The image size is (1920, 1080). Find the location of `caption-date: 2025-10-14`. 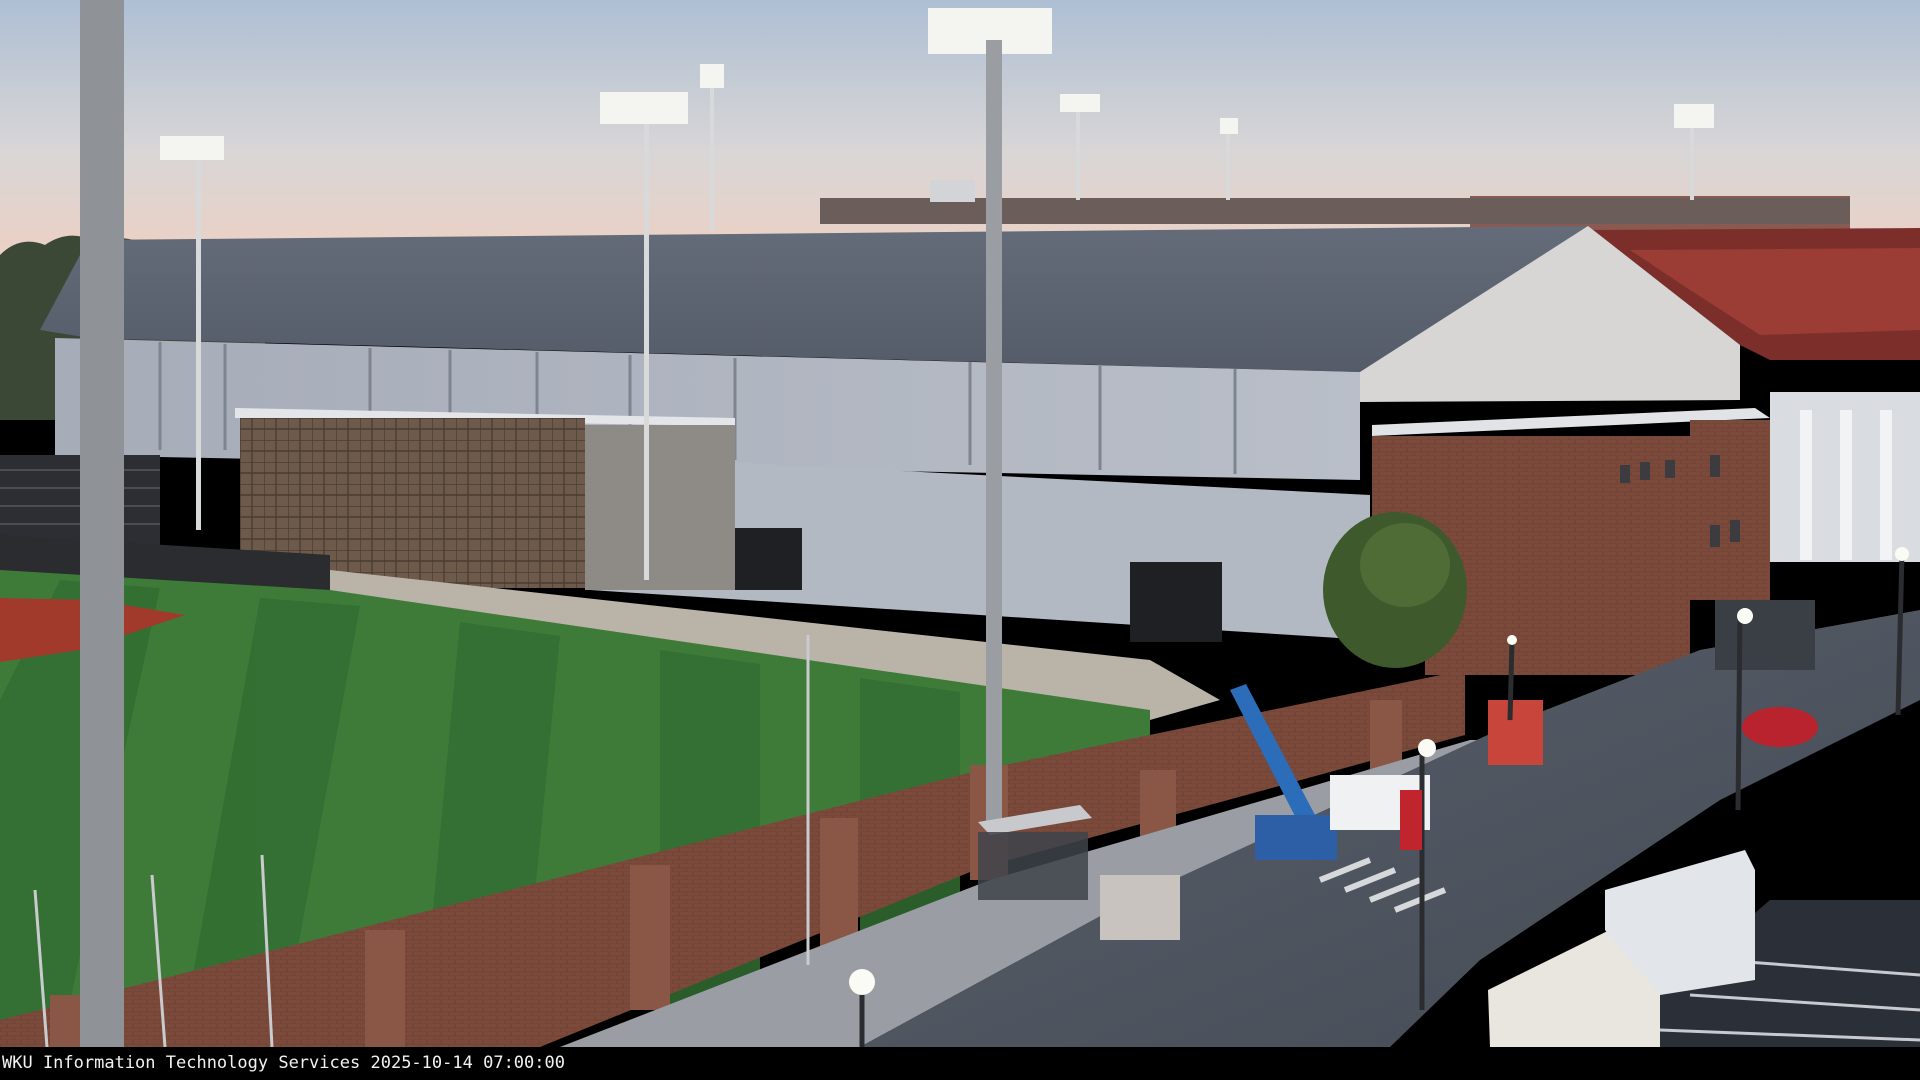

caption-date: 2025-10-14 is located at coordinates (421, 1063).